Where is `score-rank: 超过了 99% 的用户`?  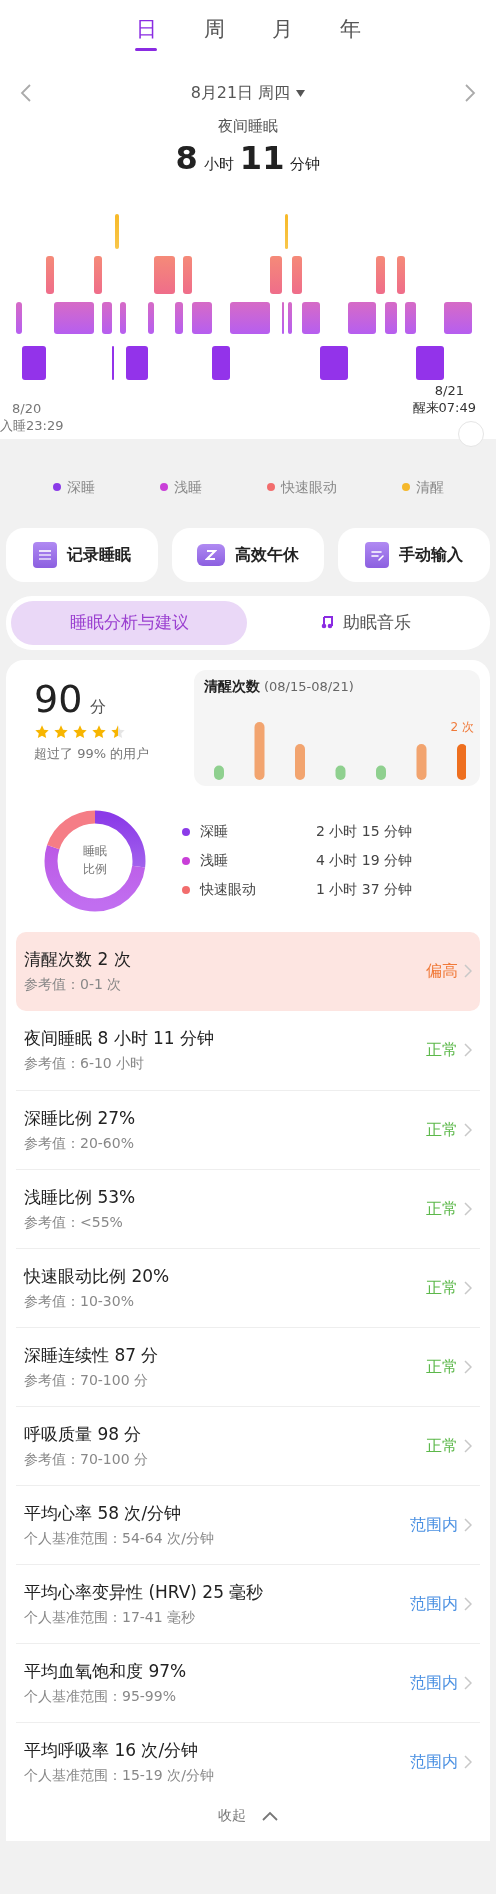
score-rank: 超过了 99% 的用户 is located at coordinates (92, 753).